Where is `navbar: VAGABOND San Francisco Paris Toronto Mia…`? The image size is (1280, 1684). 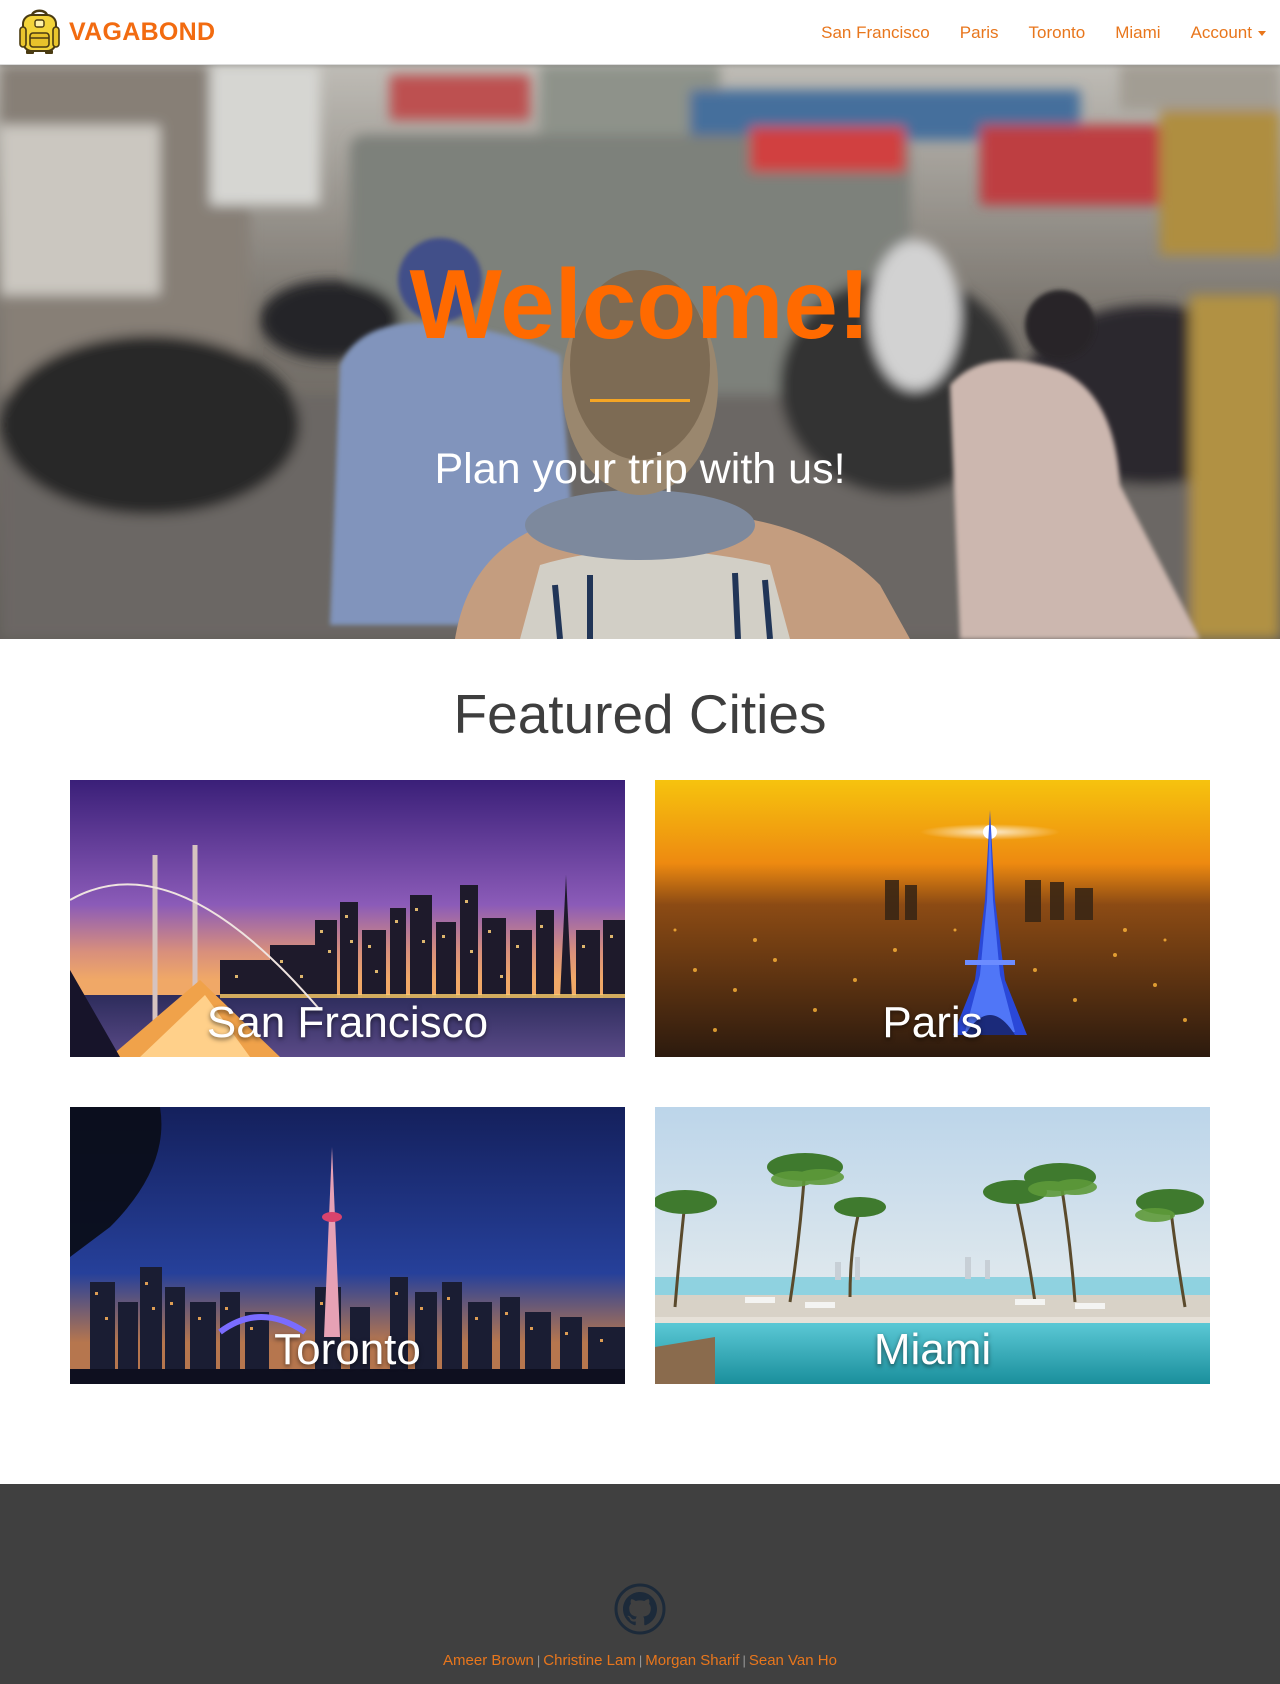 navbar: VAGABOND San Francisco Paris Toronto Mia… is located at coordinates (640, 32).